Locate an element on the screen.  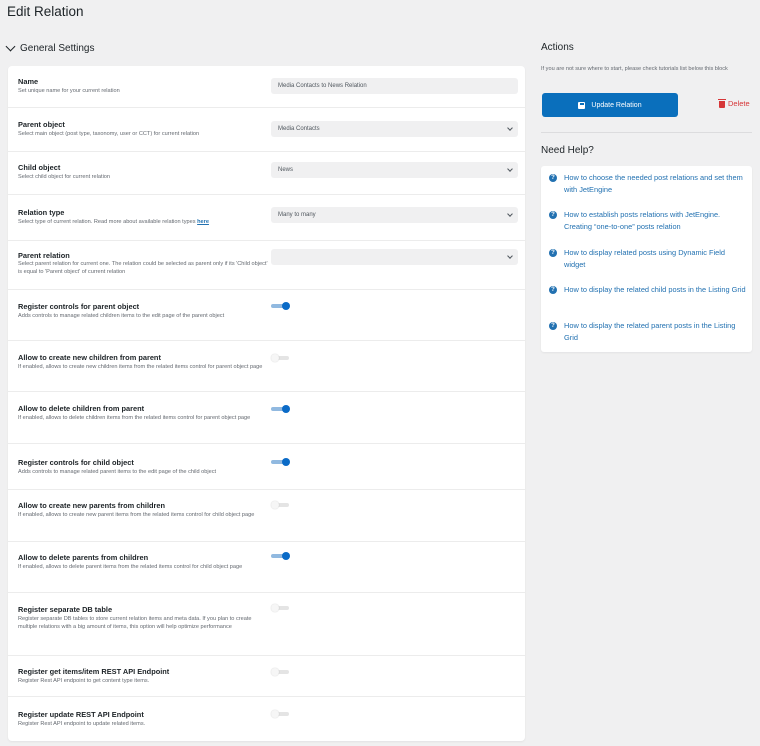
setting-label: Parent relation is located at coordinates (44, 255).